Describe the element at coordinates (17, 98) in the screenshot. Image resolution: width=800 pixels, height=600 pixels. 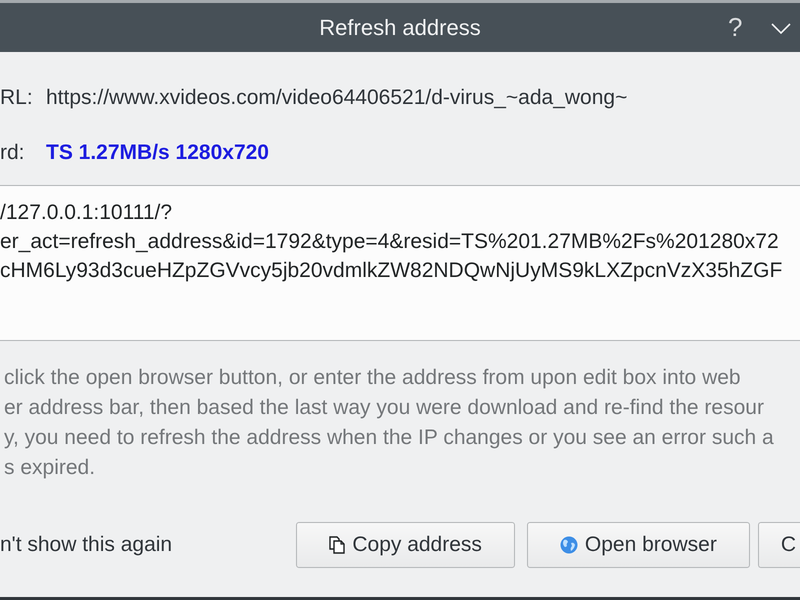
I see `field-label: RL:` at that location.